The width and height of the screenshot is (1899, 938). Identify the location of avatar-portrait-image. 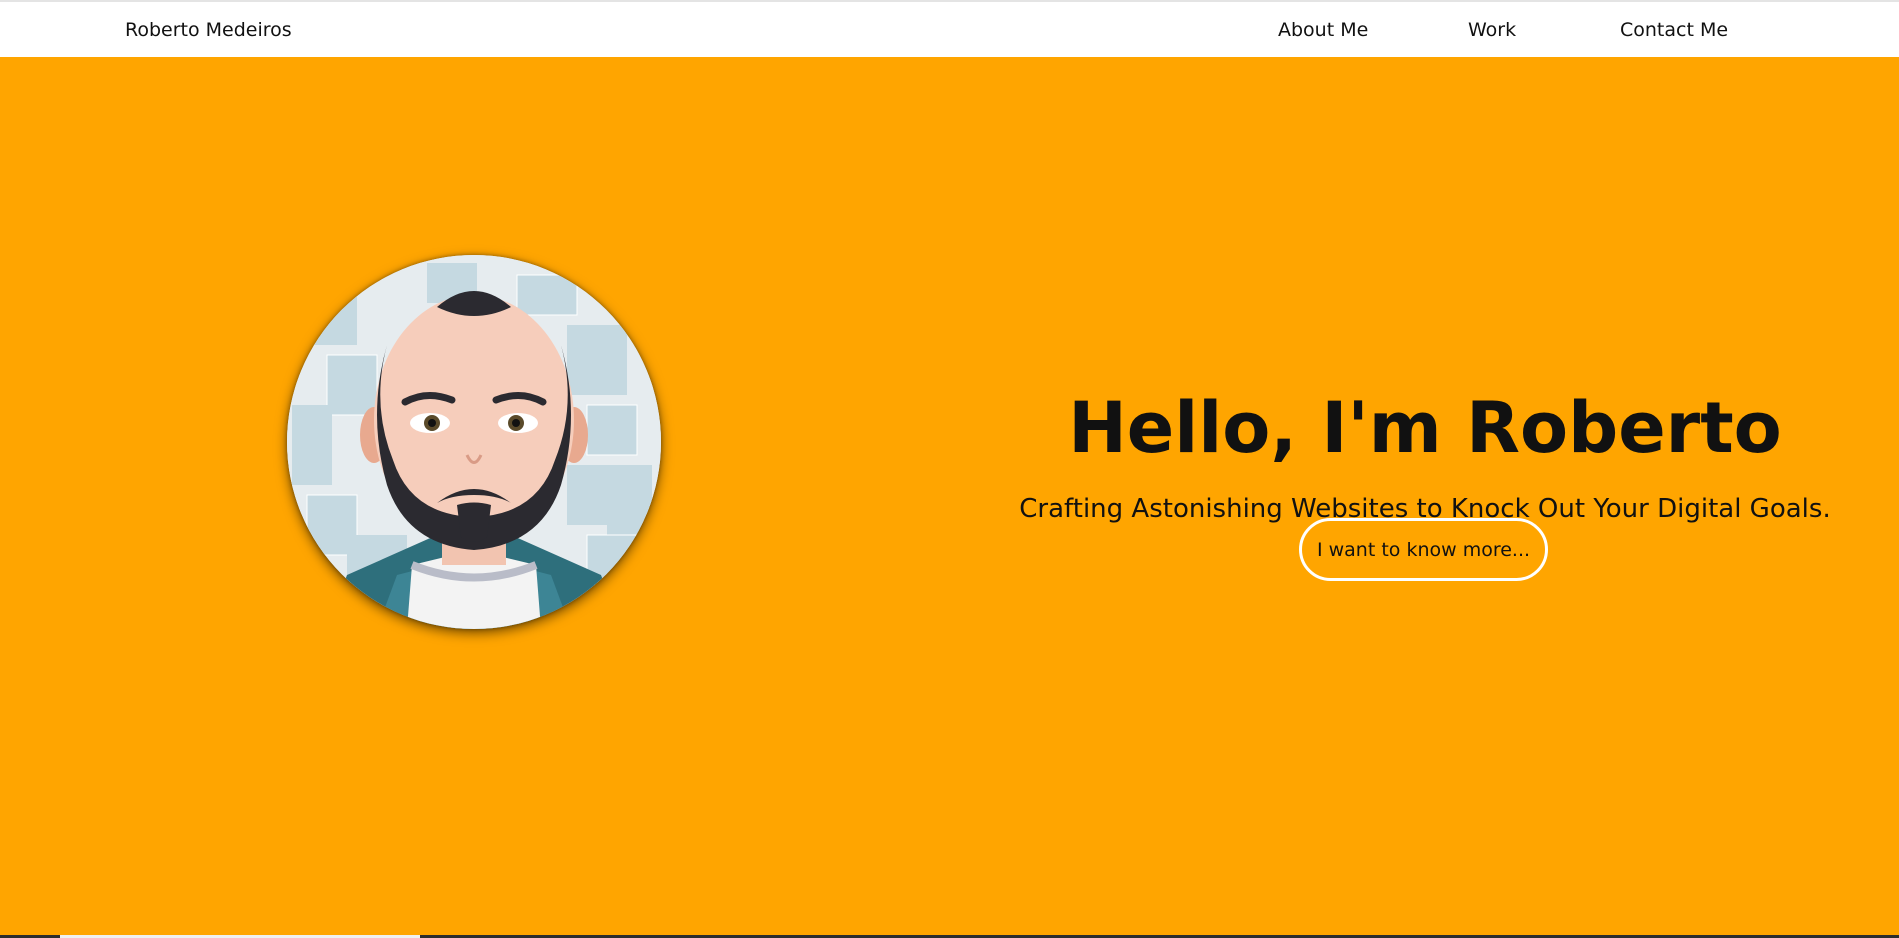
(474, 442).